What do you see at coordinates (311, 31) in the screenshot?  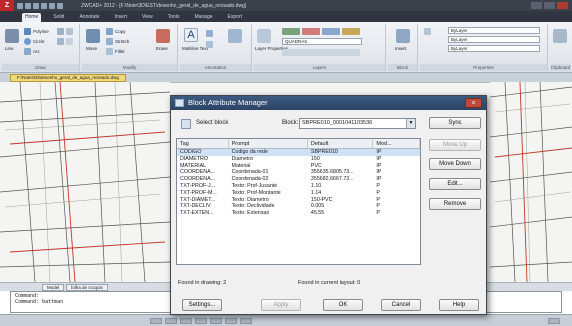 I see `layer-isolate-icon` at bounding box center [311, 31].